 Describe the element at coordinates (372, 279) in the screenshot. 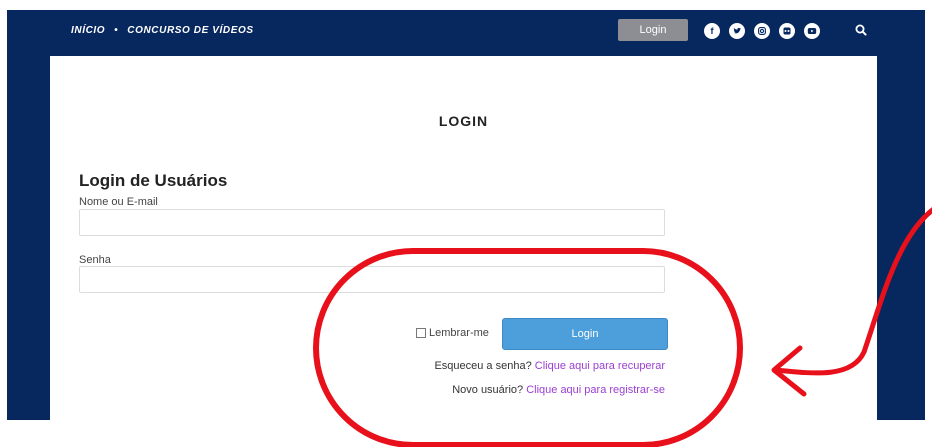

I see `password-input` at that location.